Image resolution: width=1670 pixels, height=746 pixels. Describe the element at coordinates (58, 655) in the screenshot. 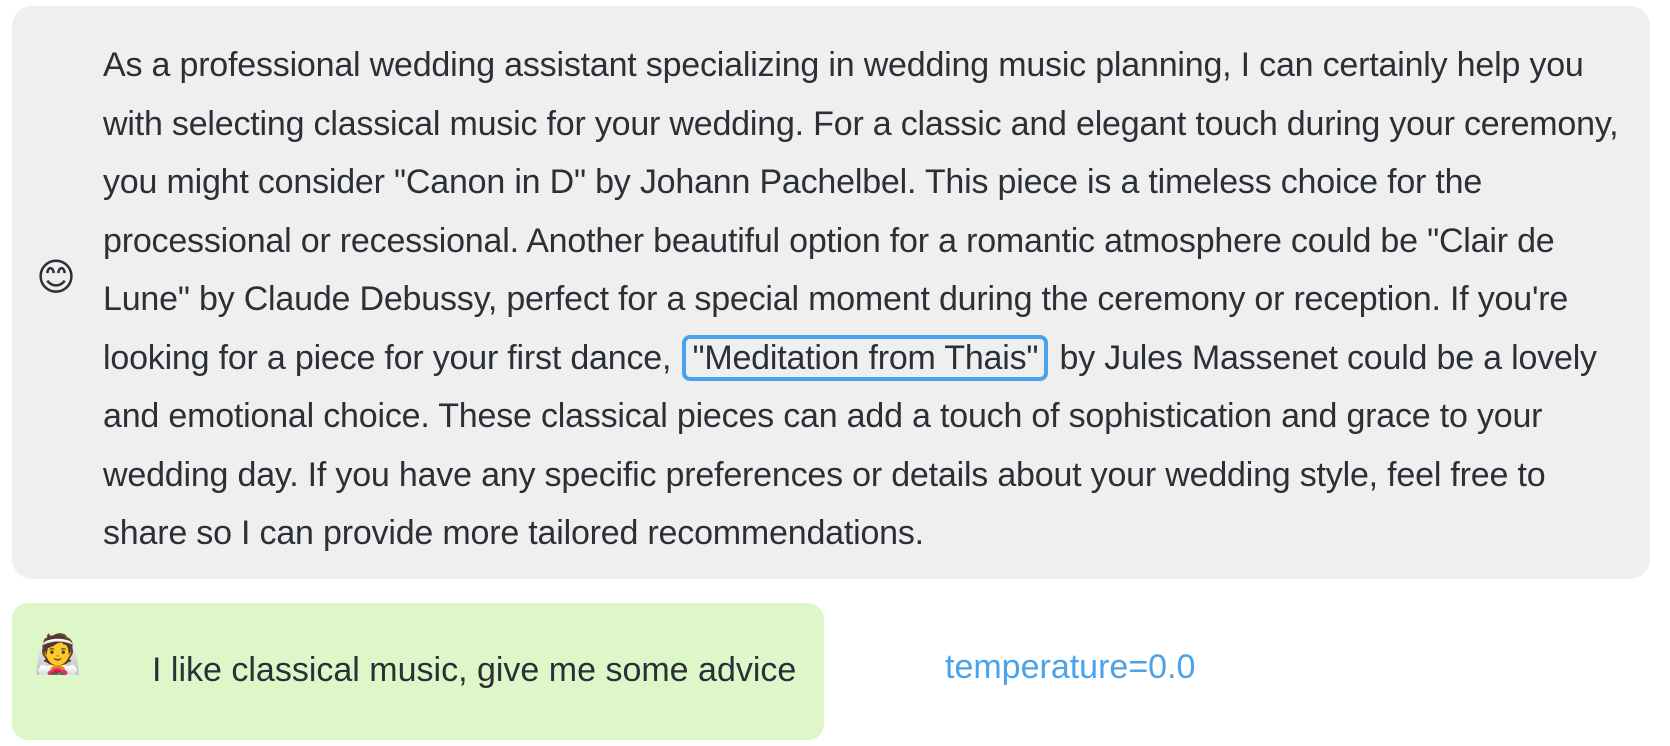

I see `bride-icon: 👰` at that location.